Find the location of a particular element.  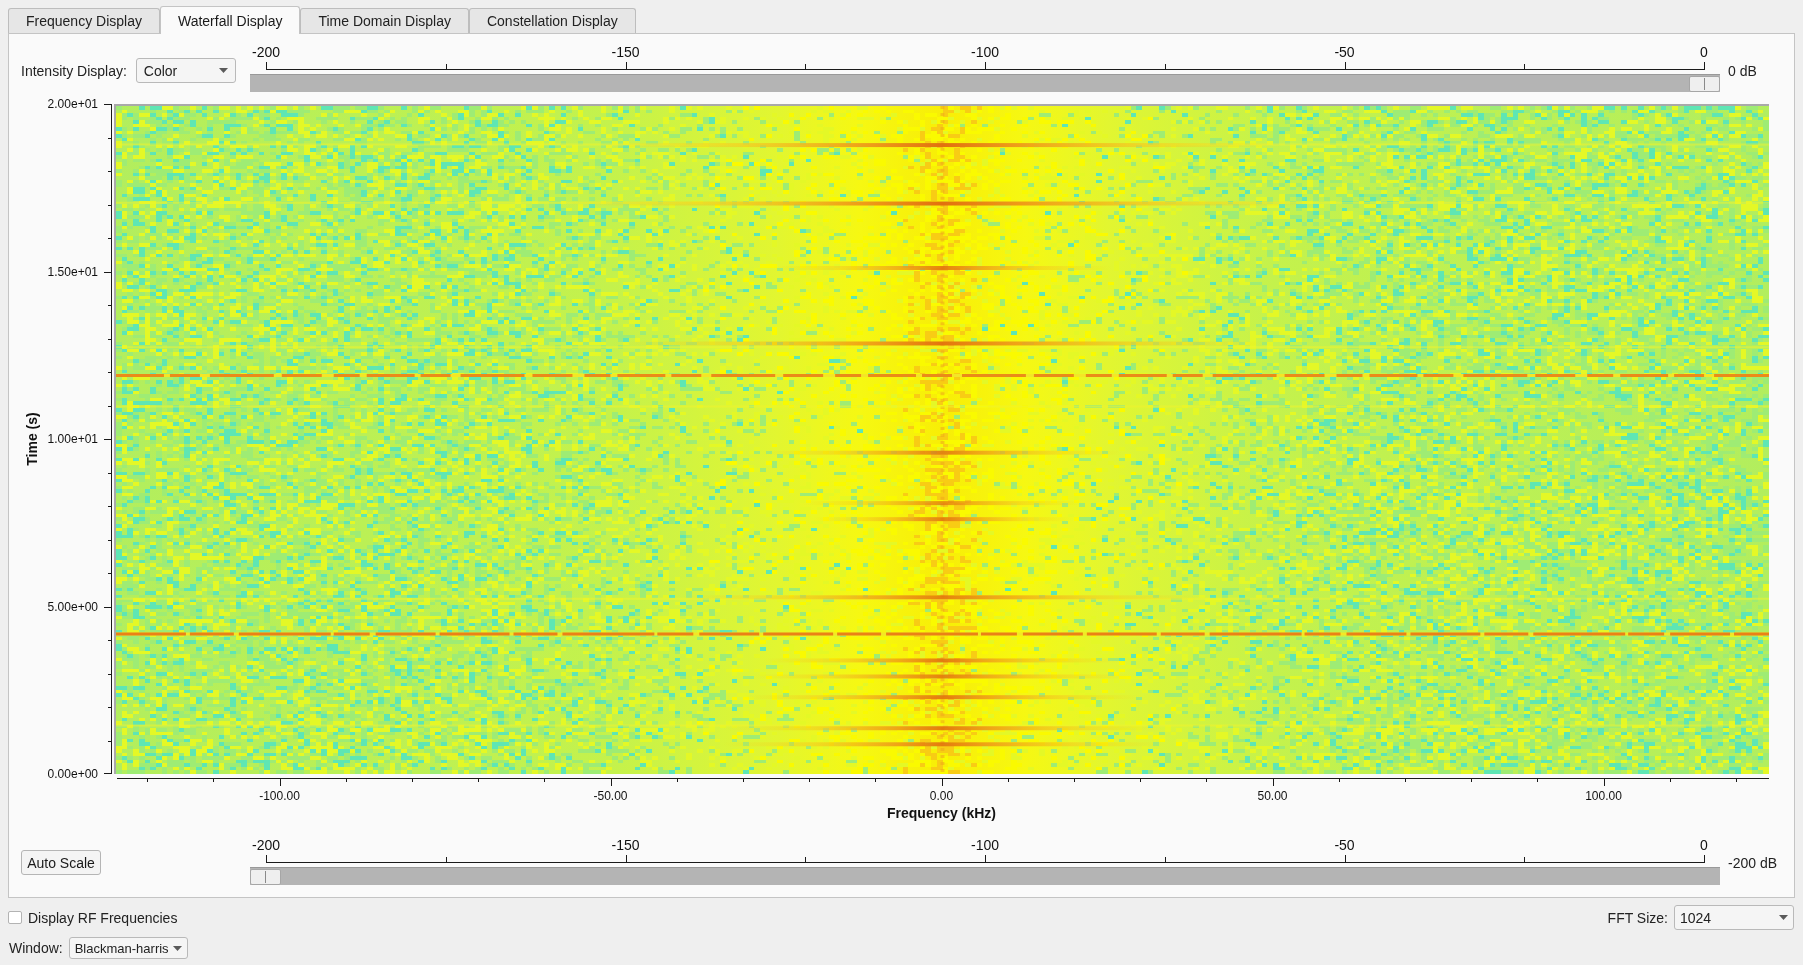

x-axis-tick-label: -50.00 is located at coordinates (610, 796).